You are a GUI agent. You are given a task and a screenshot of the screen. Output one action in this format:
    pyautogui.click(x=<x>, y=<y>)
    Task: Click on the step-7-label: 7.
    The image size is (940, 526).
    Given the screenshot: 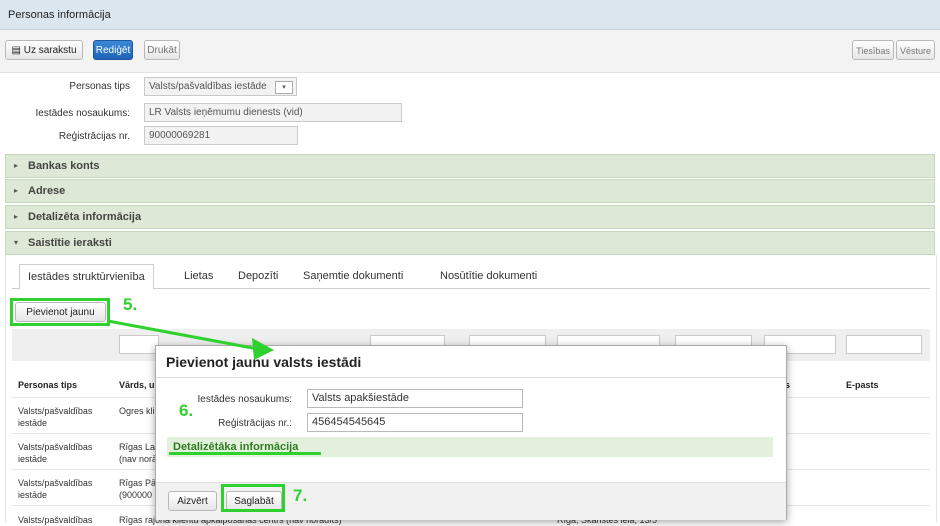 What is the action you would take?
    pyautogui.click(x=300, y=495)
    